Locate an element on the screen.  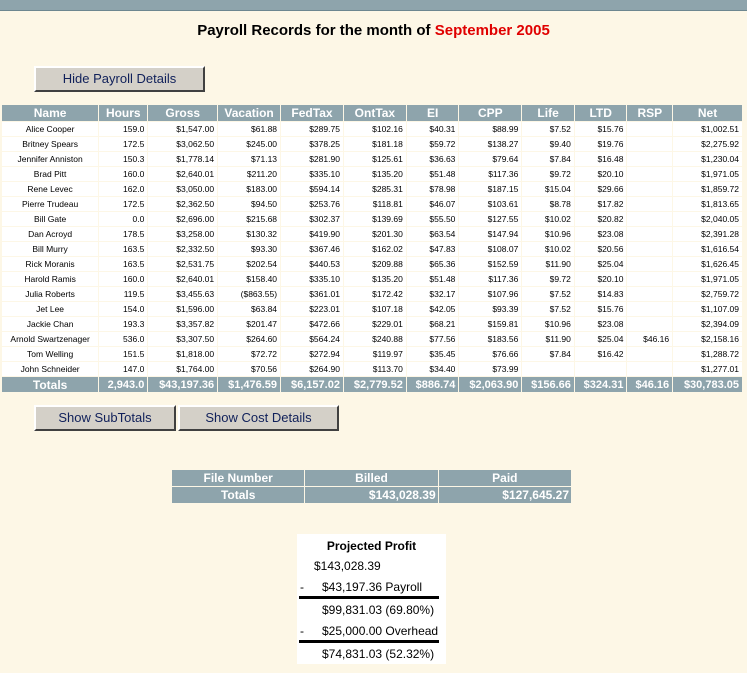
totals-cell: $2,779.52 is located at coordinates (374, 384).